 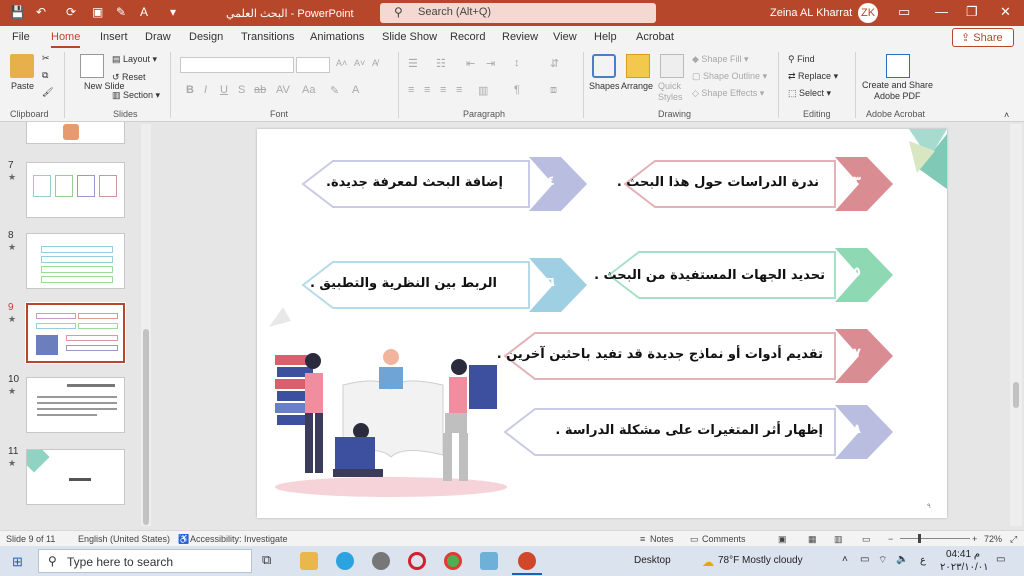 What do you see at coordinates (672, 66) in the screenshot?
I see `quick-styles-icon` at bounding box center [672, 66].